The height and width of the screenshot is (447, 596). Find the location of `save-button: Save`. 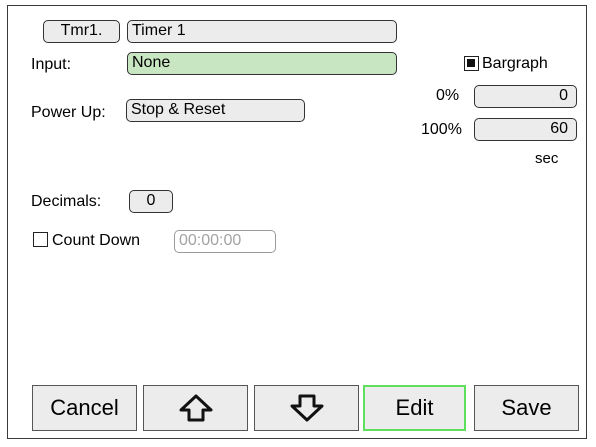

save-button: Save is located at coordinates (526, 408).